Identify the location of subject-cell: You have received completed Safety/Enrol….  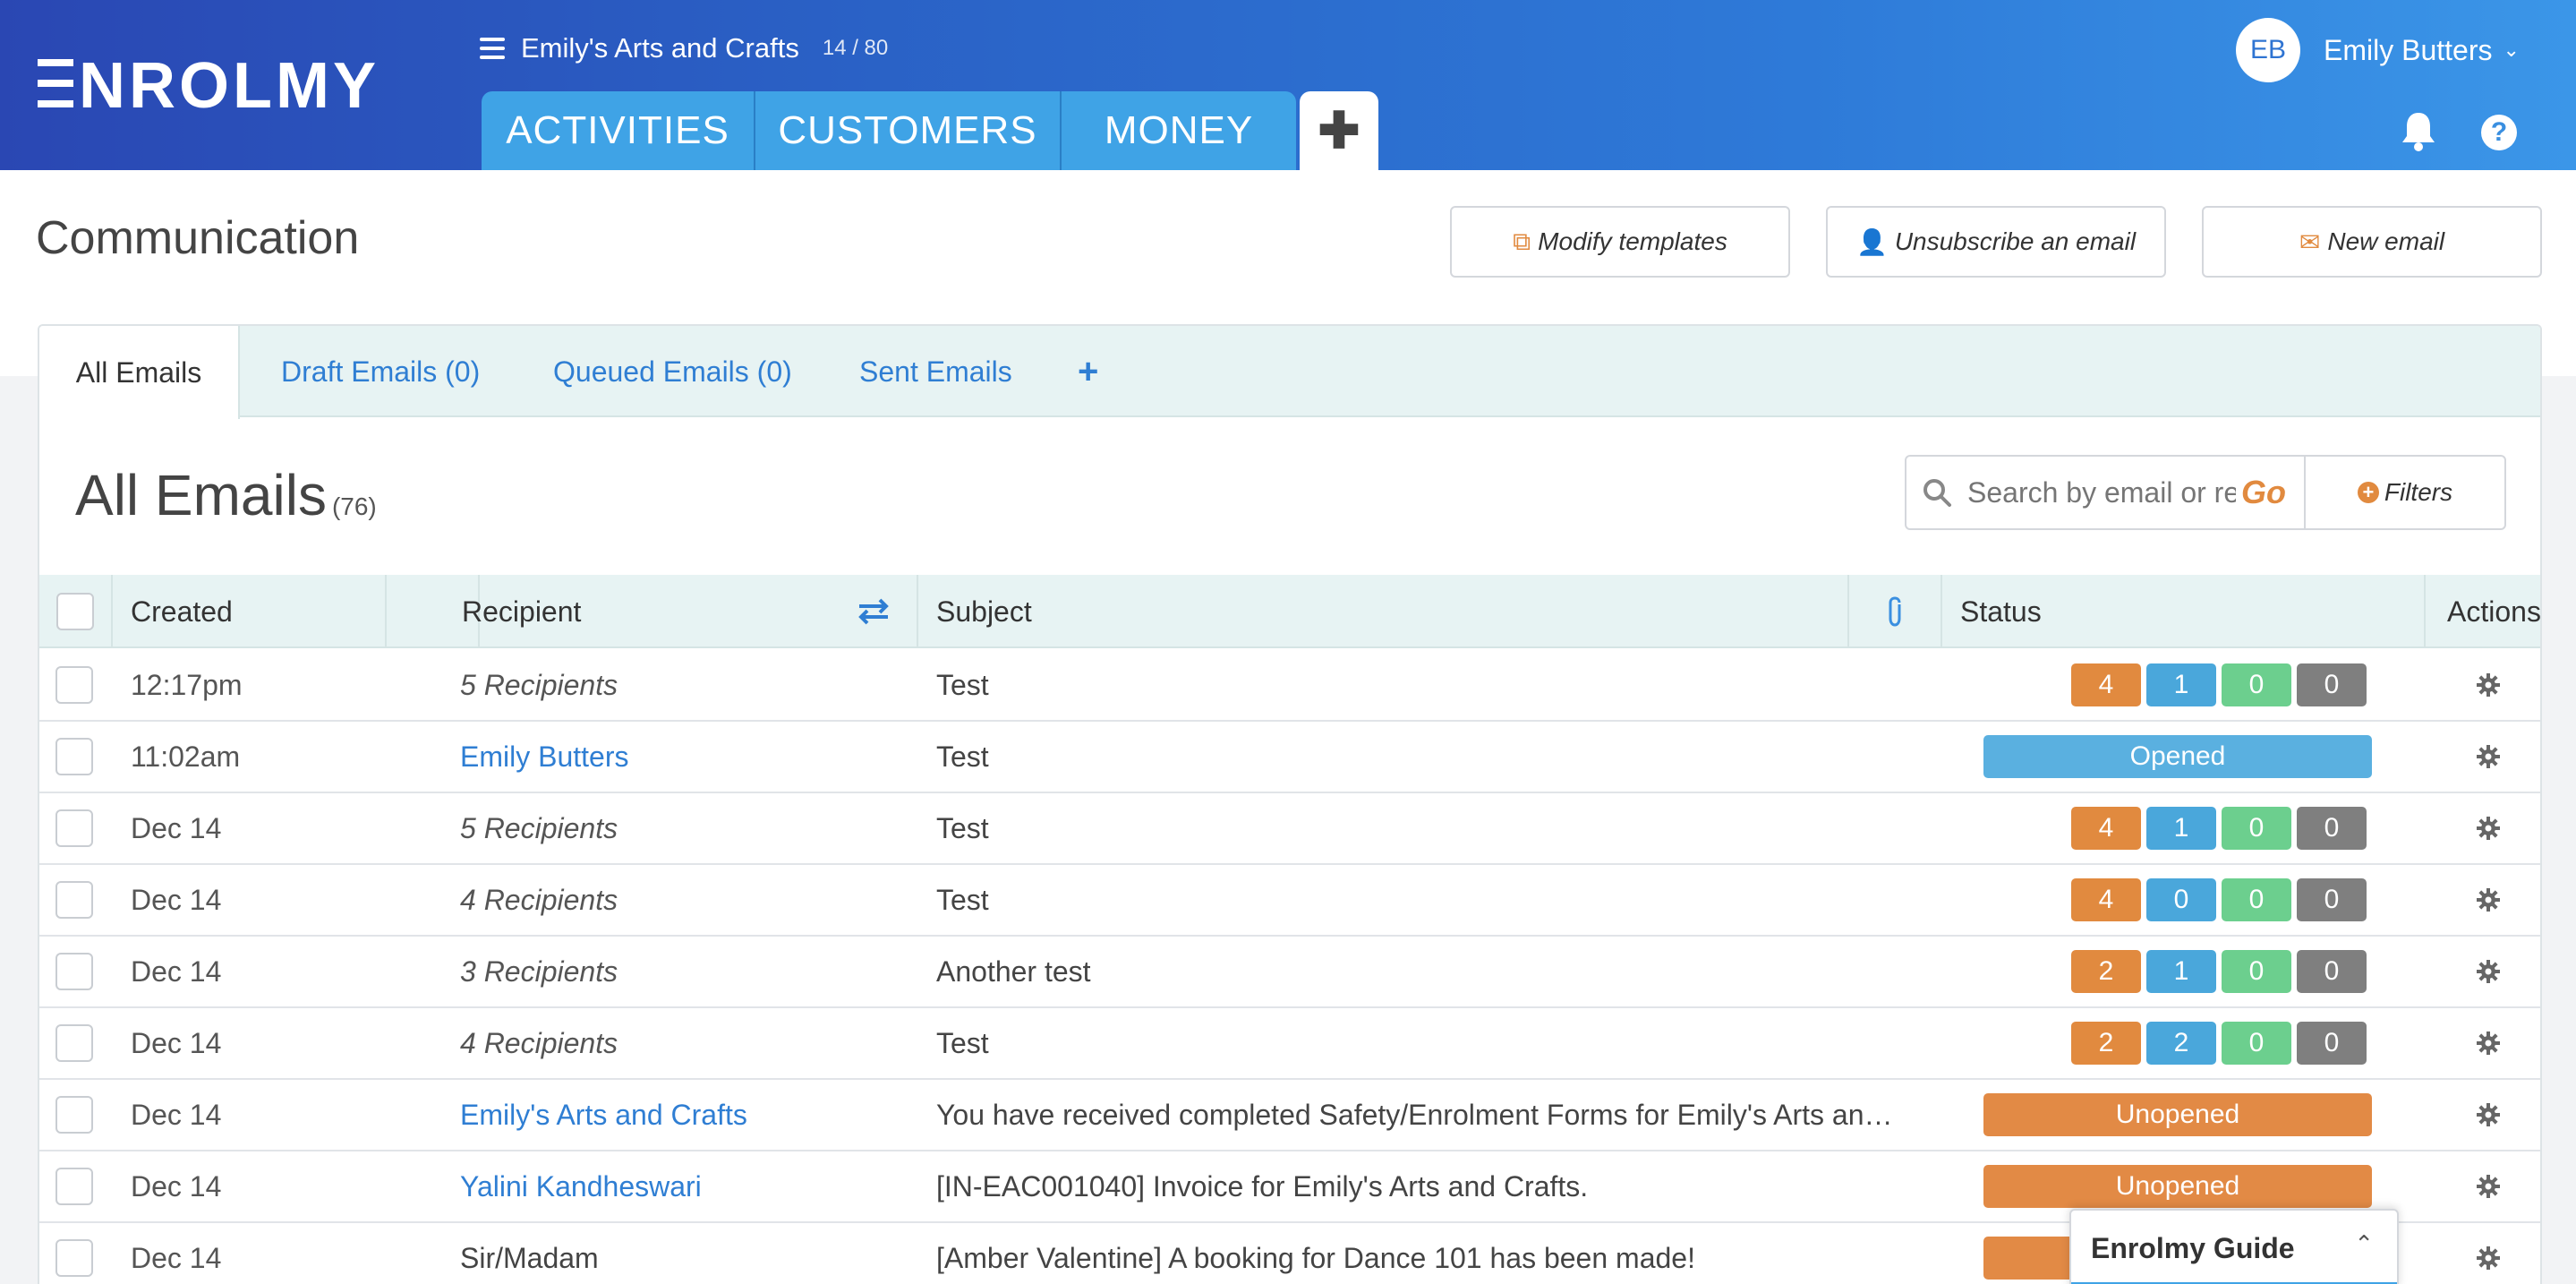
(1414, 1115).